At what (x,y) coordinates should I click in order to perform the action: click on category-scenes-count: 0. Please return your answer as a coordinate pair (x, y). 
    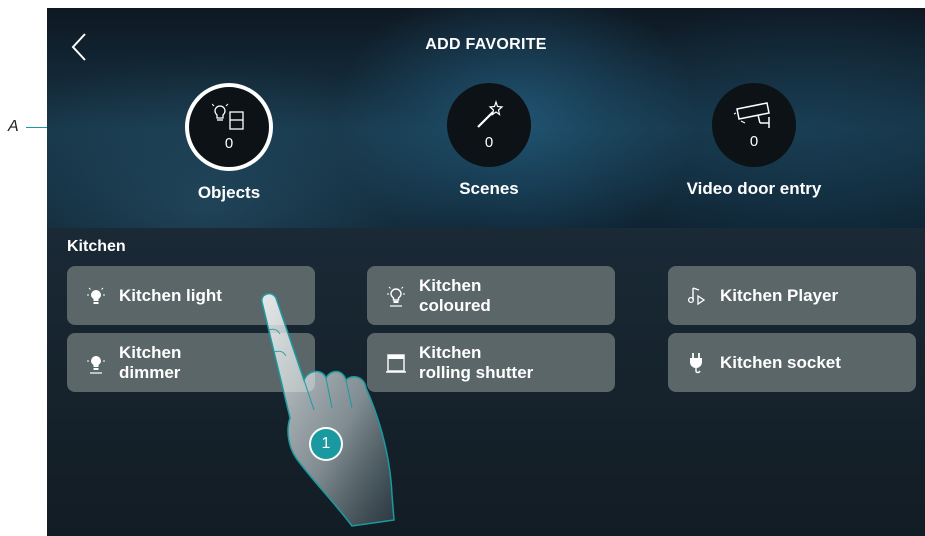
    Looking at the image, I should click on (489, 142).